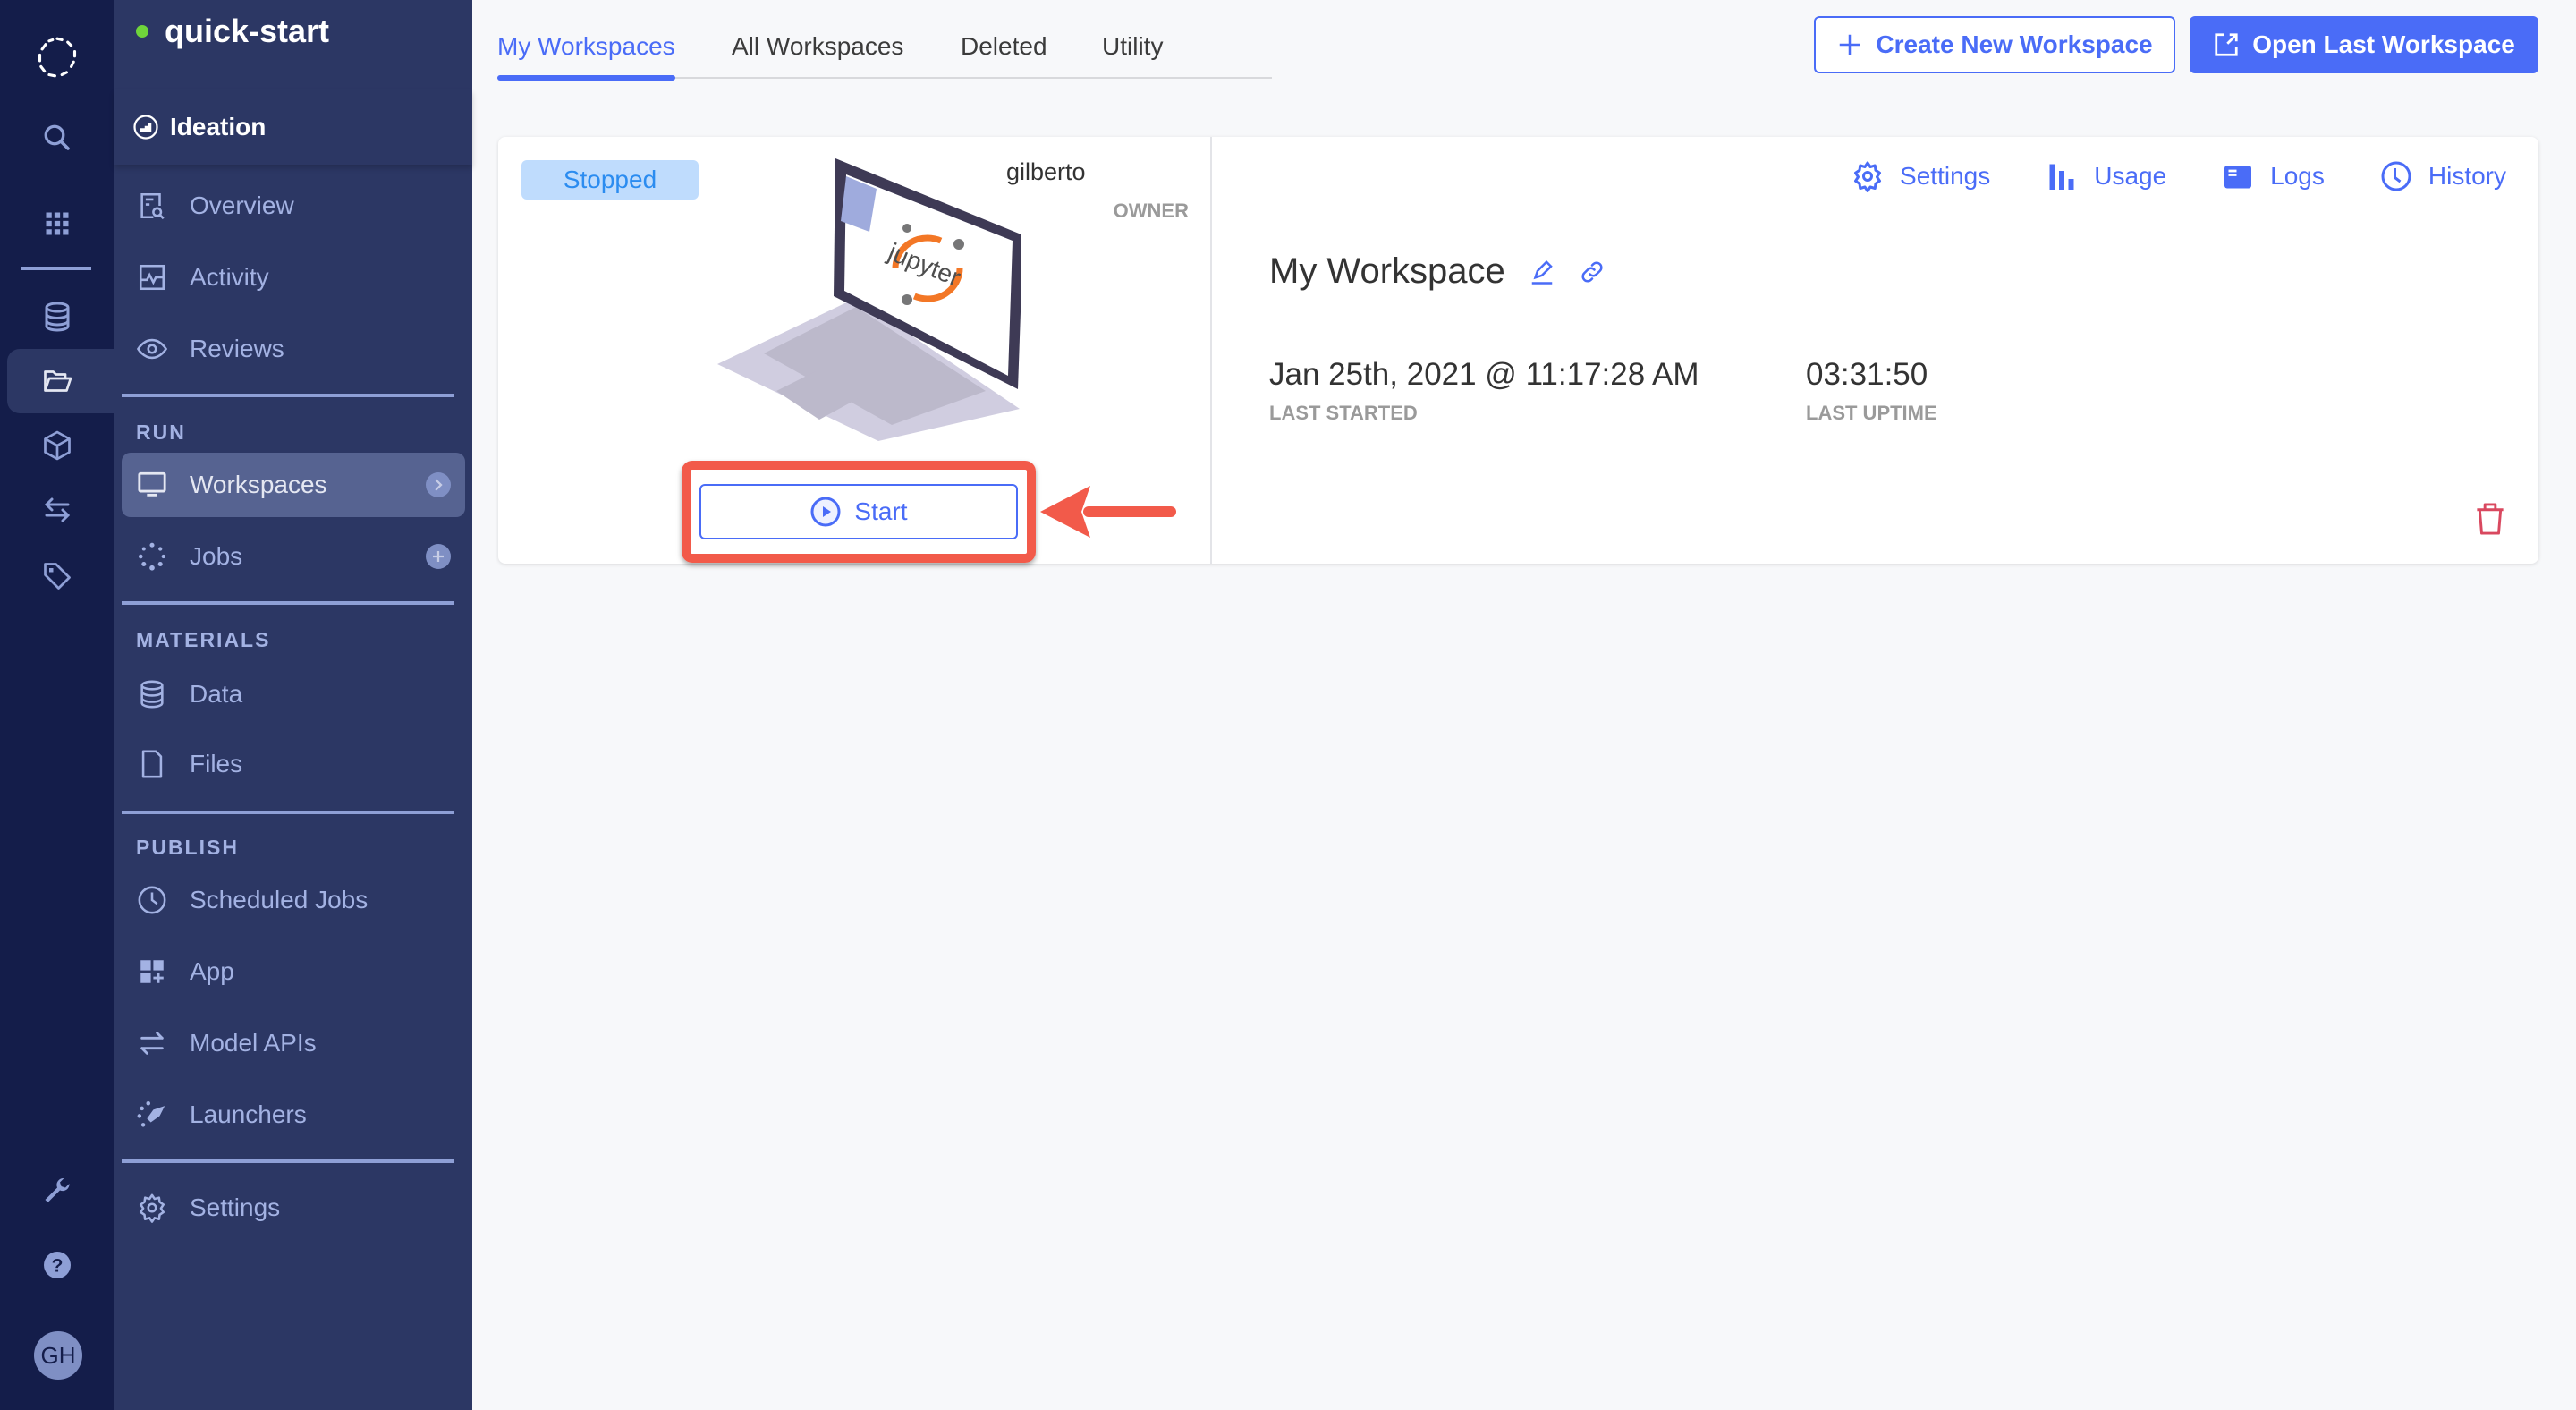  Describe the element at coordinates (152, 972) in the screenshot. I see `app-icon` at that location.